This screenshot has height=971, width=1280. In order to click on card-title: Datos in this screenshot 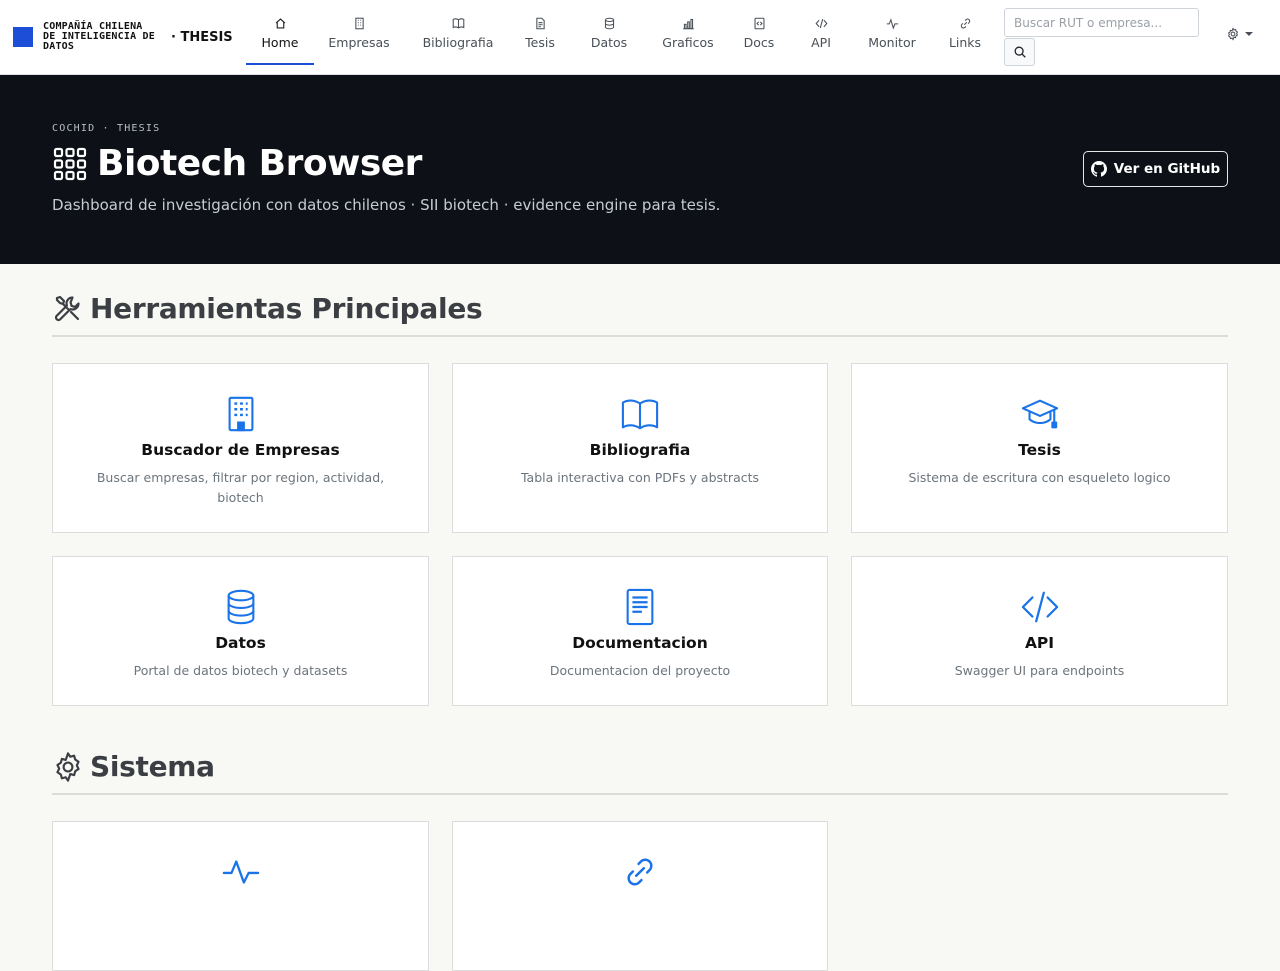, I will do `click(240, 643)`.